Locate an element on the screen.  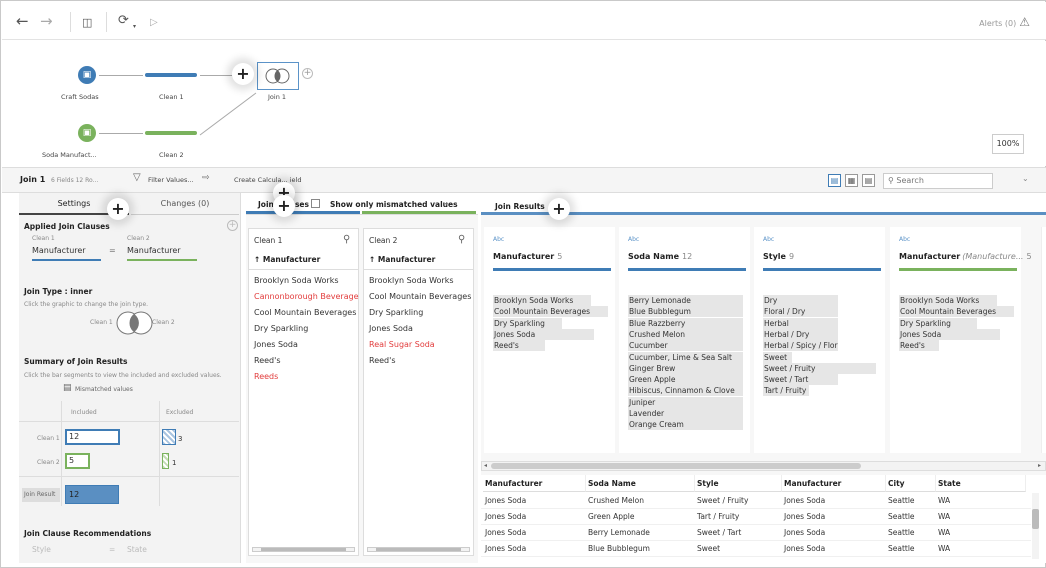
value-bar: Sweet / Tart is located at coordinates (800, 380).